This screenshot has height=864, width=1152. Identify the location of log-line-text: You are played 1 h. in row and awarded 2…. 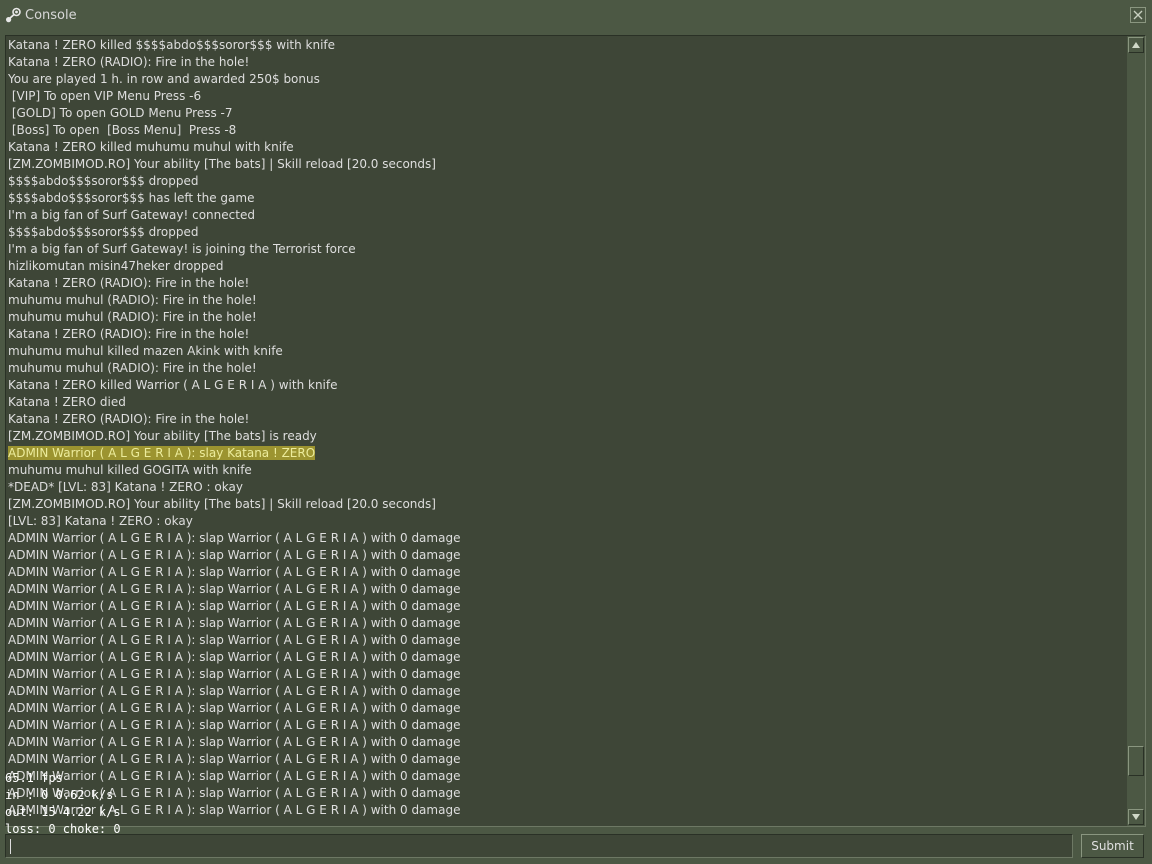
(164, 79).